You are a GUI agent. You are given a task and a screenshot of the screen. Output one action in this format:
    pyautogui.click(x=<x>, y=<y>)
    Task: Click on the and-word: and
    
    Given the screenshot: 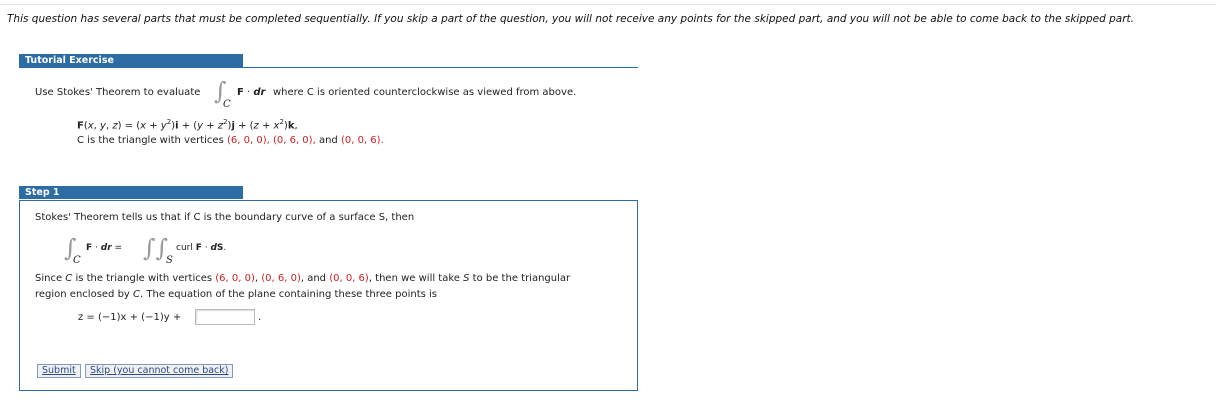 What is the action you would take?
    pyautogui.click(x=328, y=140)
    